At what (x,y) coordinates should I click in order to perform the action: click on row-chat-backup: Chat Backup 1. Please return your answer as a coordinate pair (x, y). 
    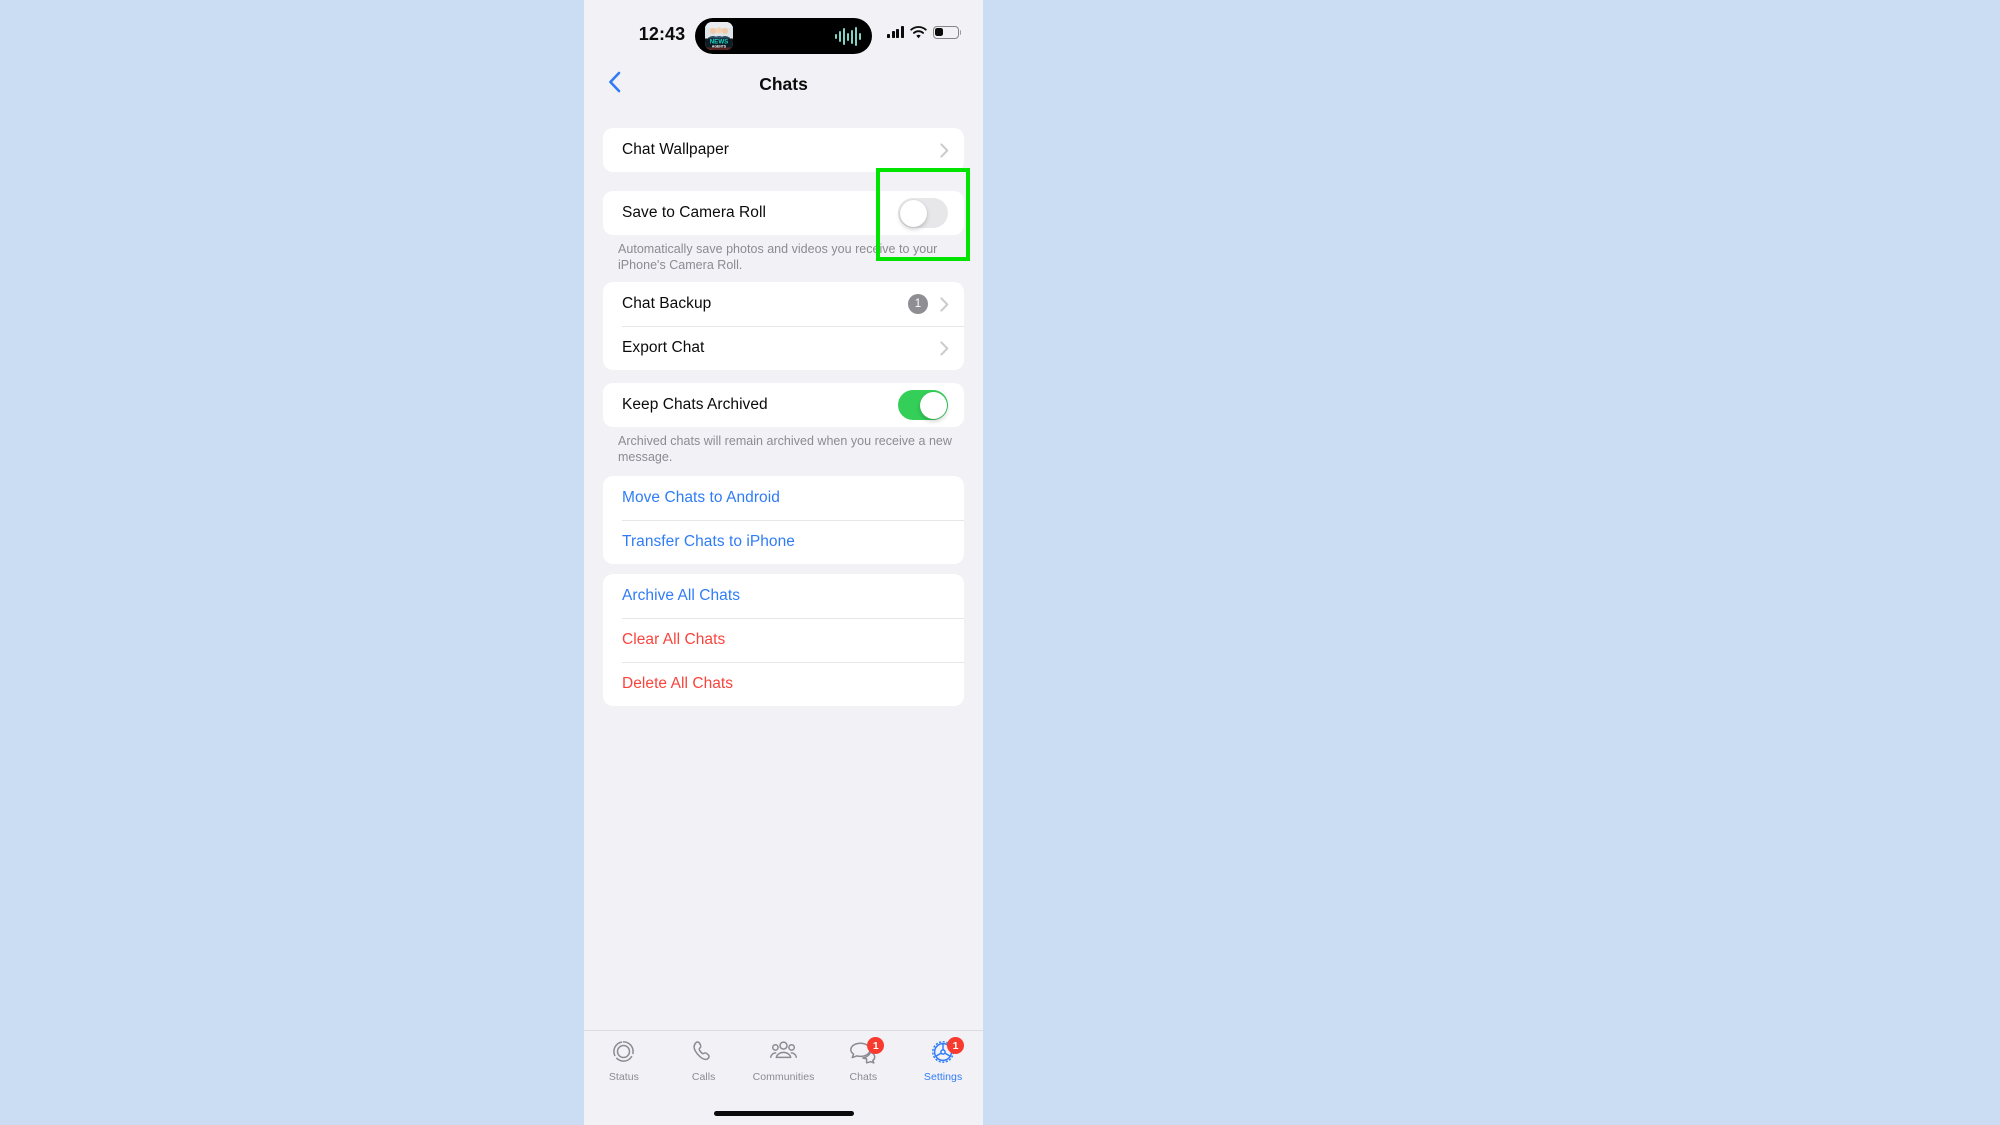
    Looking at the image, I should click on (783, 304).